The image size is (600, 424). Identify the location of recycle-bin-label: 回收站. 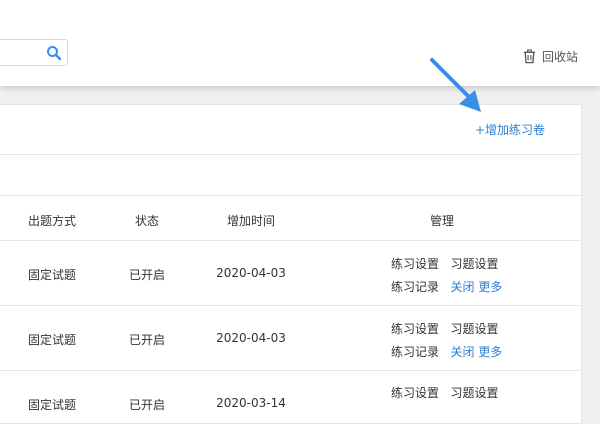
(560, 56).